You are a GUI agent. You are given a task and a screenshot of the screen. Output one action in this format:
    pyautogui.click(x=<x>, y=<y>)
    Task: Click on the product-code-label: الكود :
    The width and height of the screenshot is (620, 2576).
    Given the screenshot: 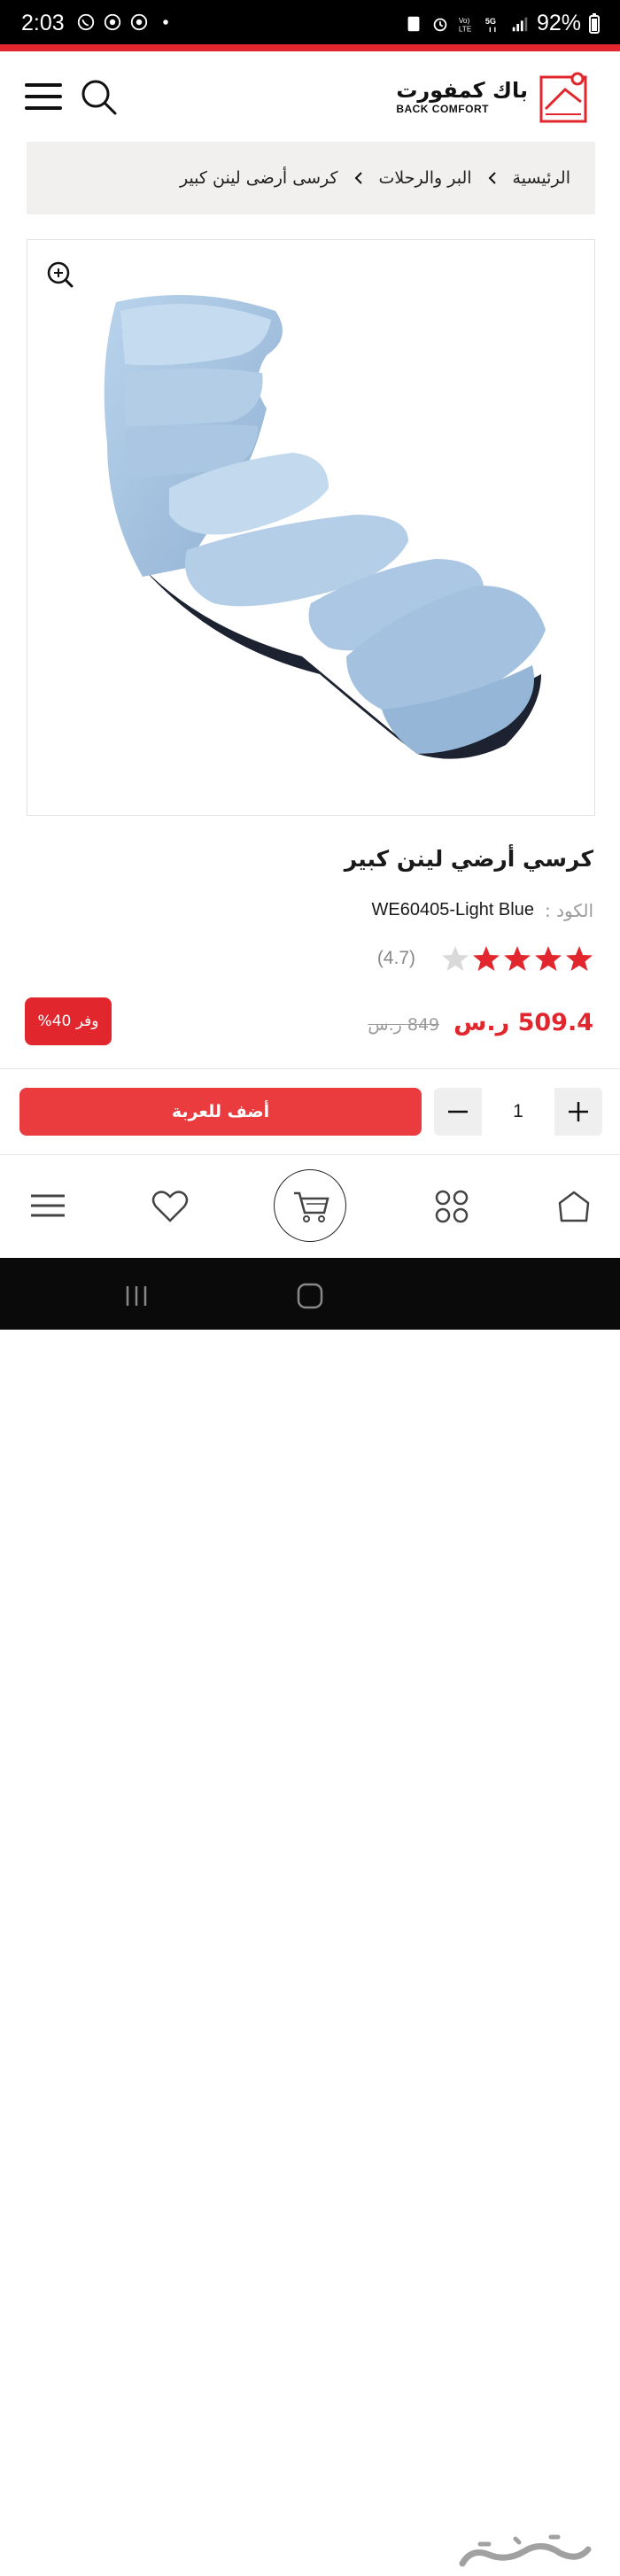 What is the action you would take?
    pyautogui.click(x=568, y=910)
    